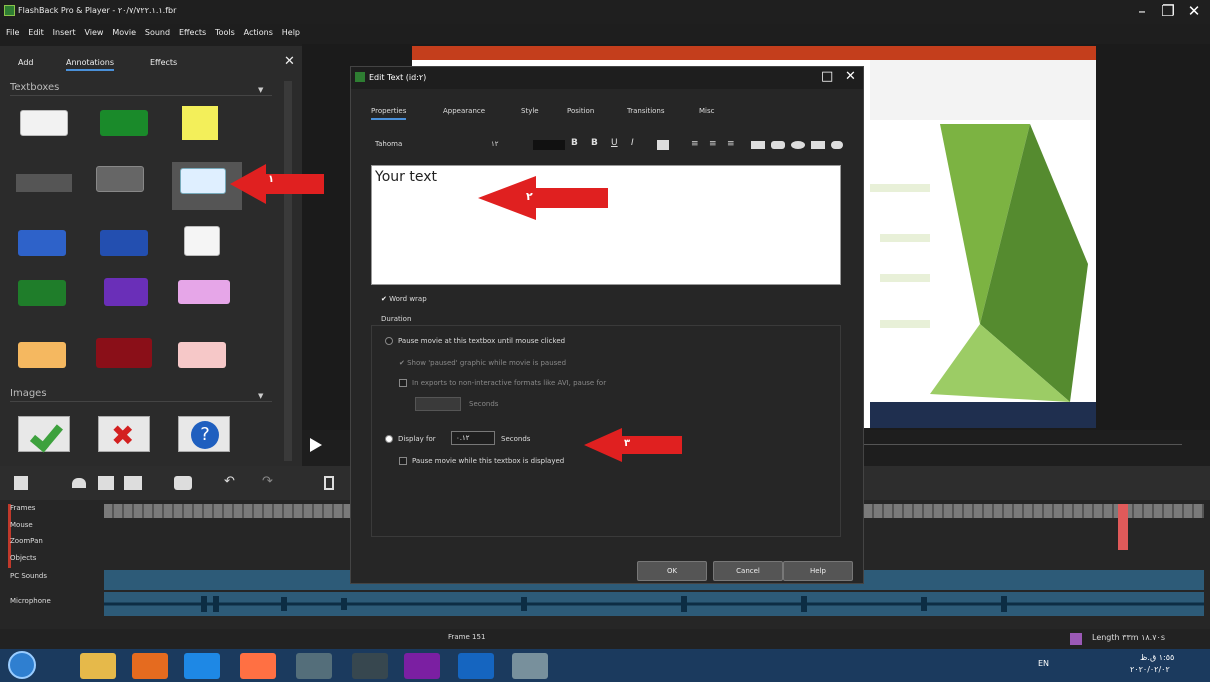 The image size is (1210, 682). Describe the element at coordinates (476, 666) in the screenshot. I see `word-icon` at that location.